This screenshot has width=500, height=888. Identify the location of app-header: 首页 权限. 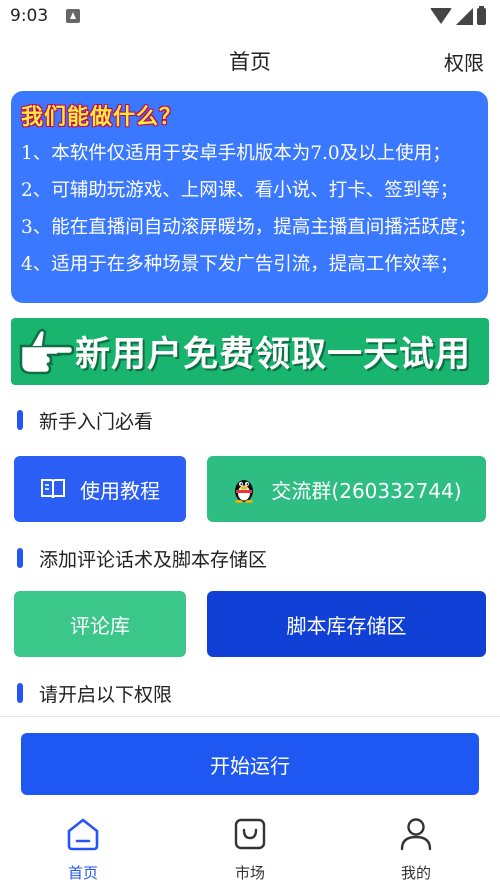
(250, 62).